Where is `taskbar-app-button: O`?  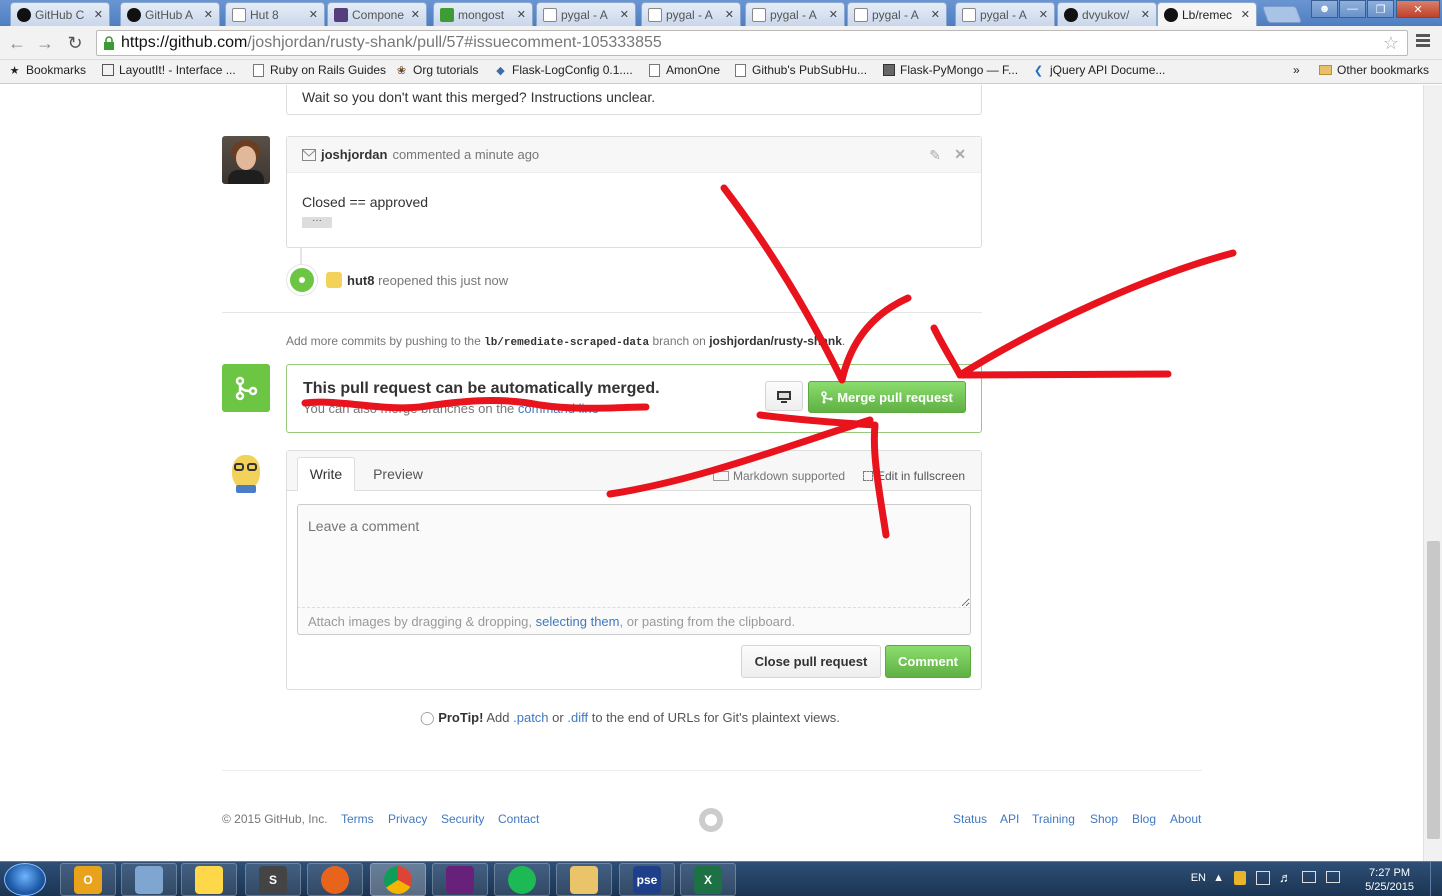 taskbar-app-button: O is located at coordinates (88, 879).